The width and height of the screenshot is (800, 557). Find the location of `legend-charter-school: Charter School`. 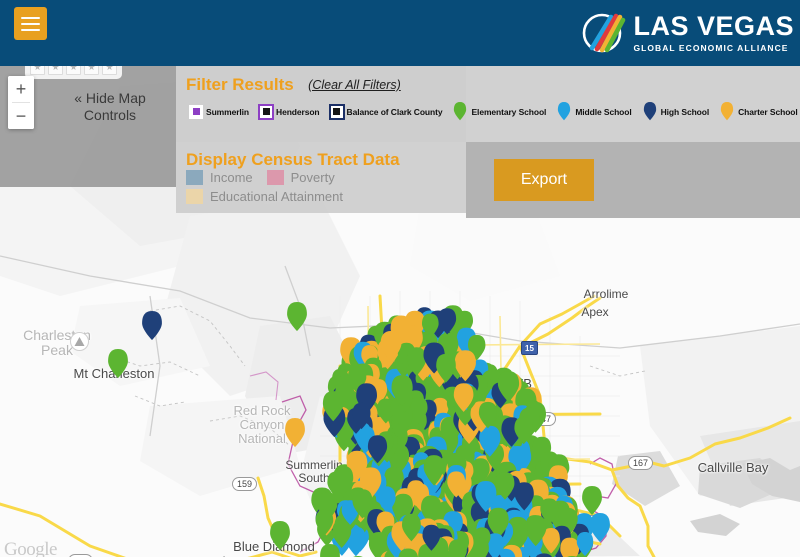

legend-charter-school: Charter School is located at coordinates (759, 111).